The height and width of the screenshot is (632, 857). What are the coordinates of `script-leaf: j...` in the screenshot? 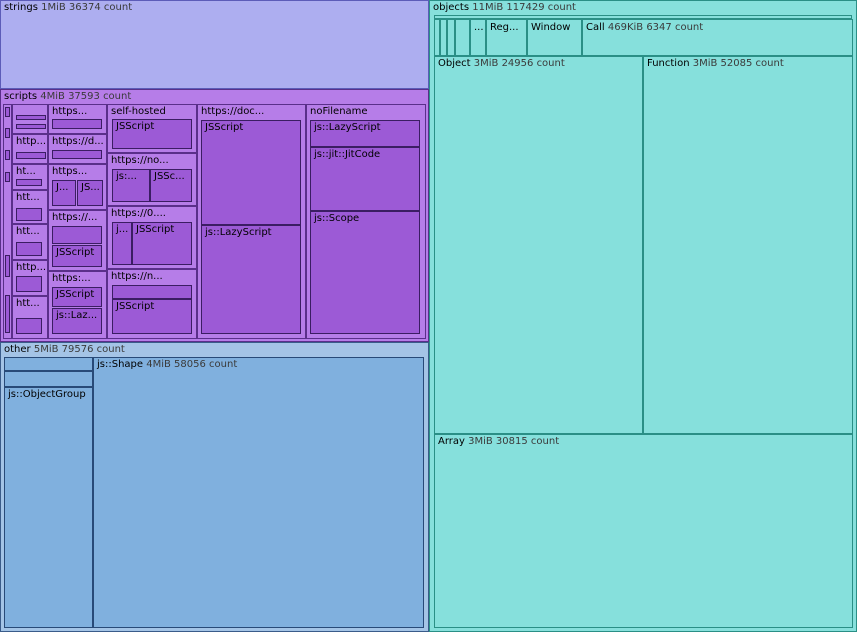 It's located at (122, 243).